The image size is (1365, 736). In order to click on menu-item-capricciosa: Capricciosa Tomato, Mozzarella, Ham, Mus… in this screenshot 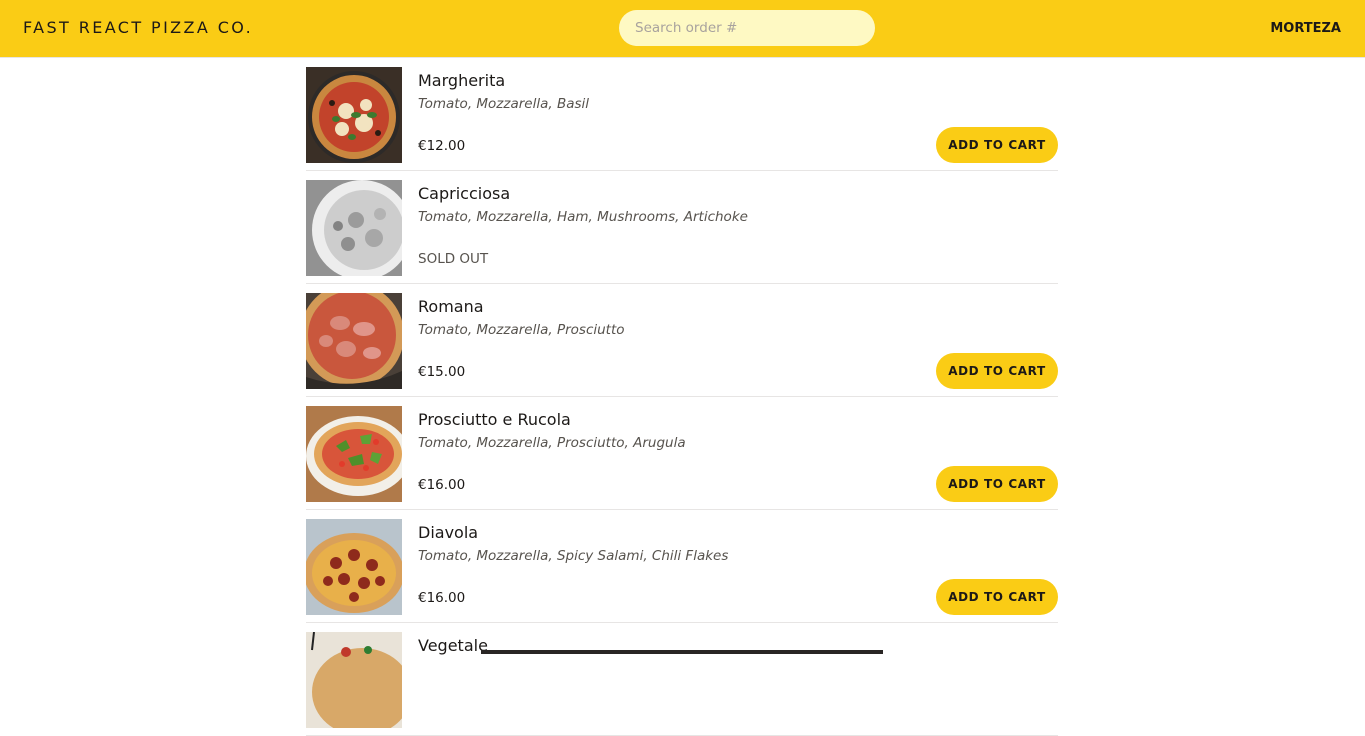, I will do `click(682, 227)`.